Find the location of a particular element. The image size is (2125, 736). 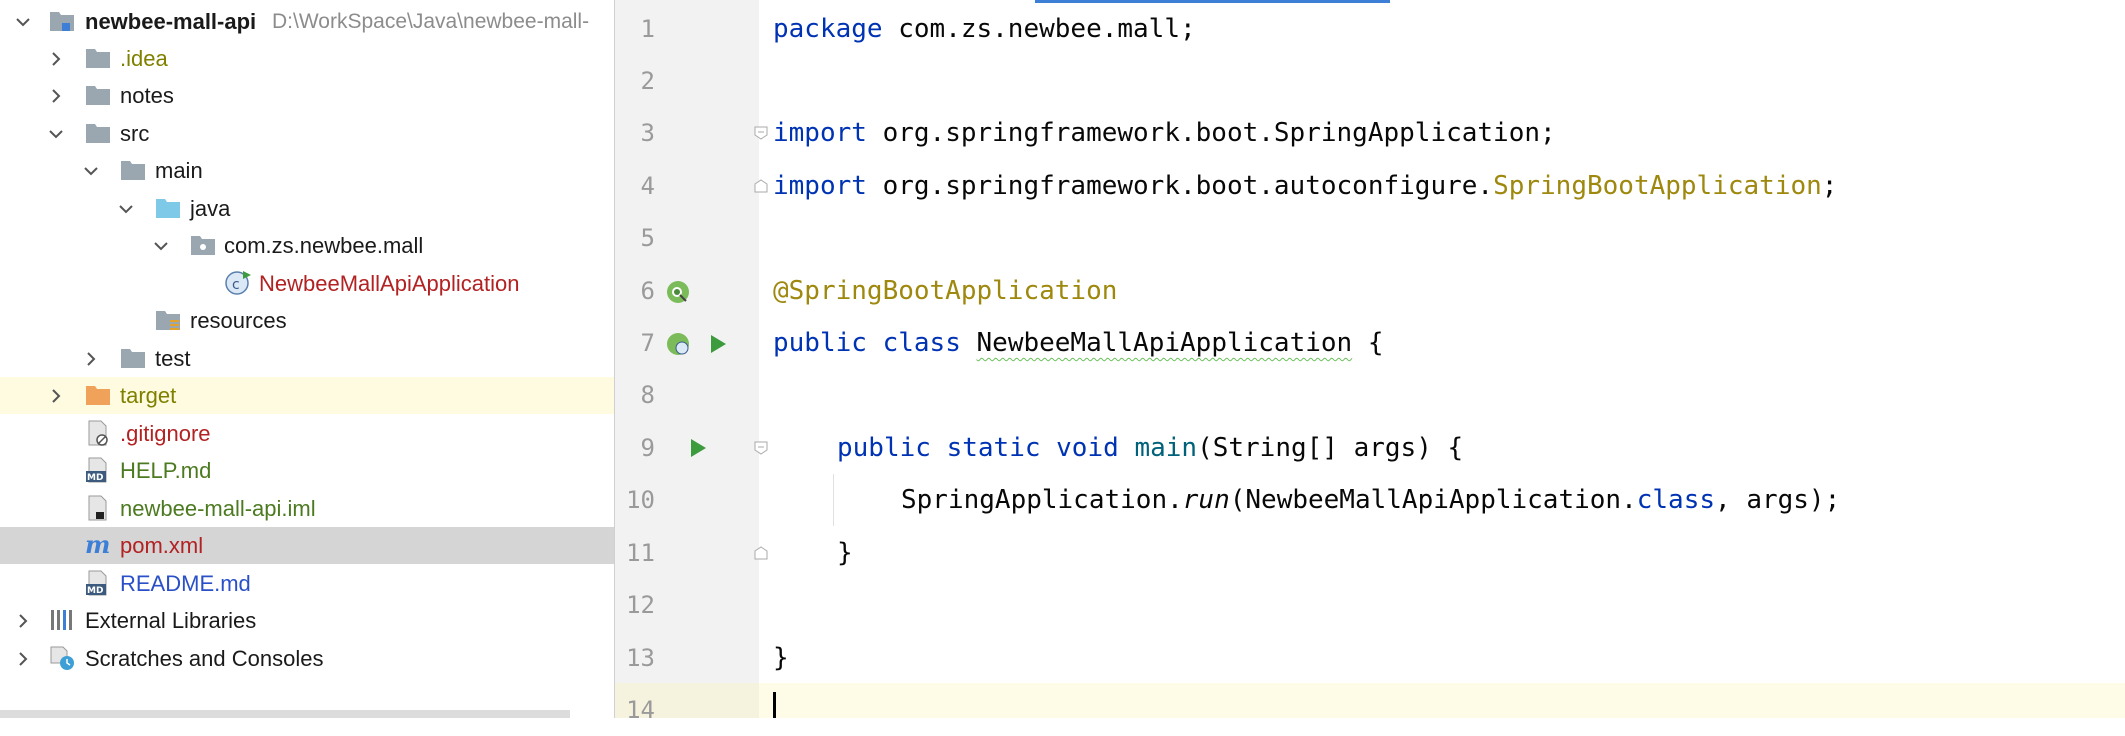

tree-item-label: Scratches and Consoles is located at coordinates (204, 658).